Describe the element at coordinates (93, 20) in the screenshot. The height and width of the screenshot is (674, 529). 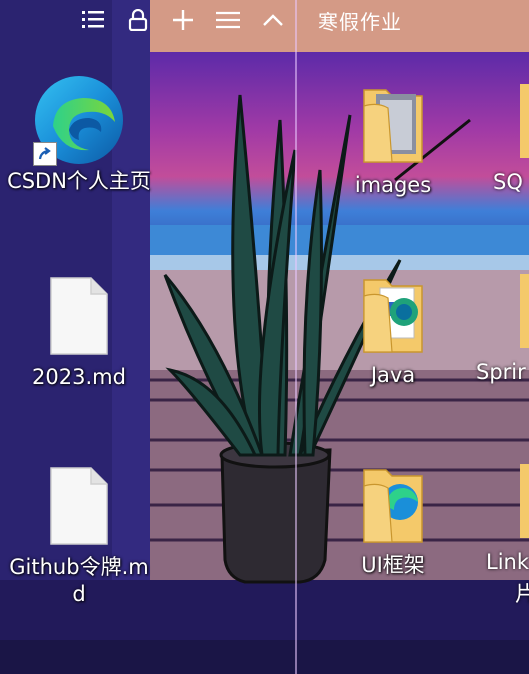
I see `list-icon` at that location.